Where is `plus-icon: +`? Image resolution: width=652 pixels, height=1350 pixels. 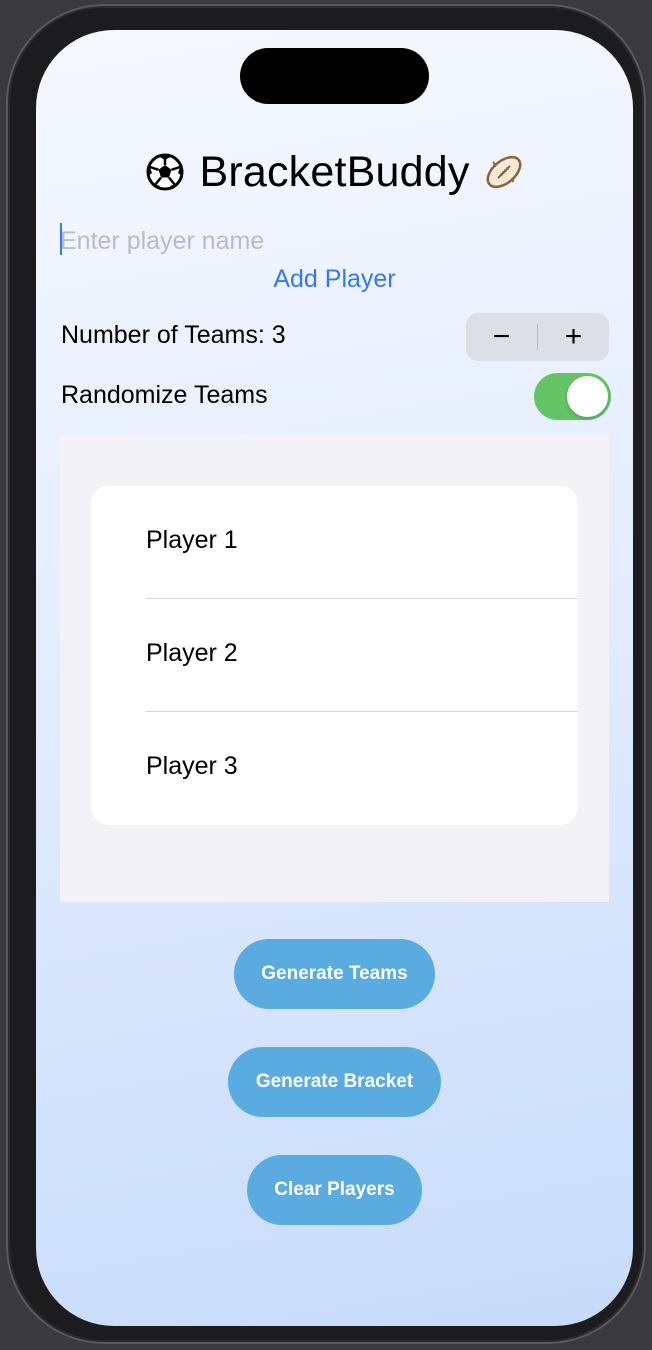 plus-icon: + is located at coordinates (573, 336).